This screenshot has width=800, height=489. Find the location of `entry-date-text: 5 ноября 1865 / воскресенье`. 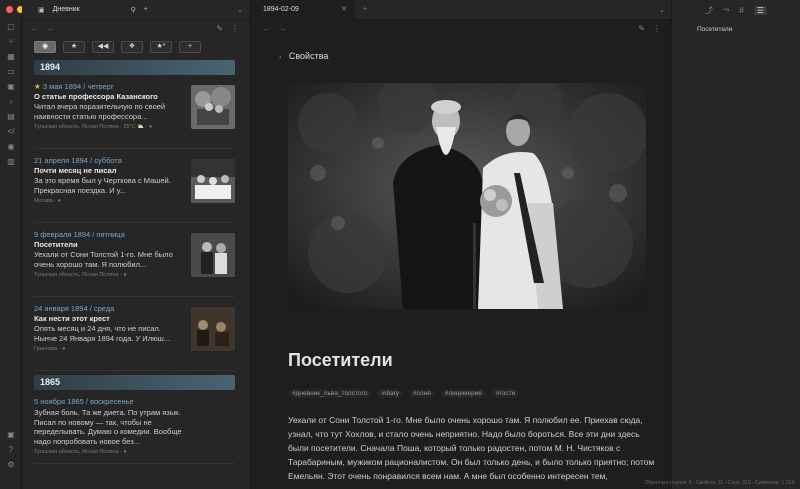

entry-date-text: 5 ноября 1865 / воскресенье is located at coordinates (84, 401).